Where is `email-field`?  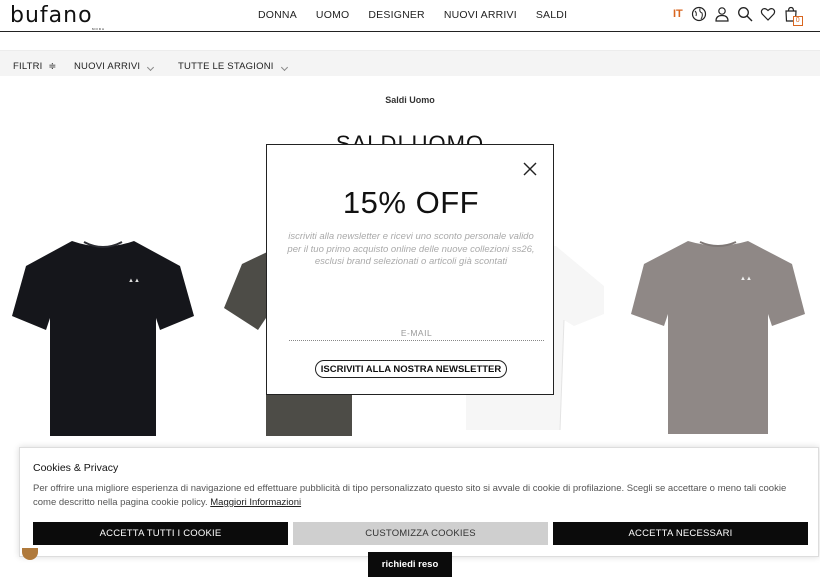
email-field is located at coordinates (416, 333).